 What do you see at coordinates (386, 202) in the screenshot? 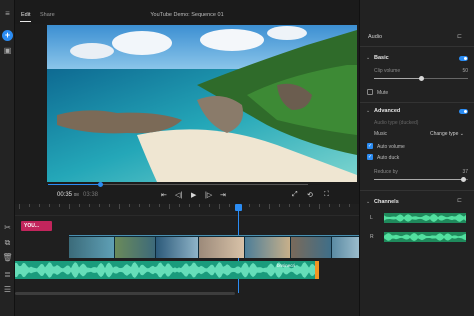
I see `channels-section-title: Channels` at bounding box center [386, 202].